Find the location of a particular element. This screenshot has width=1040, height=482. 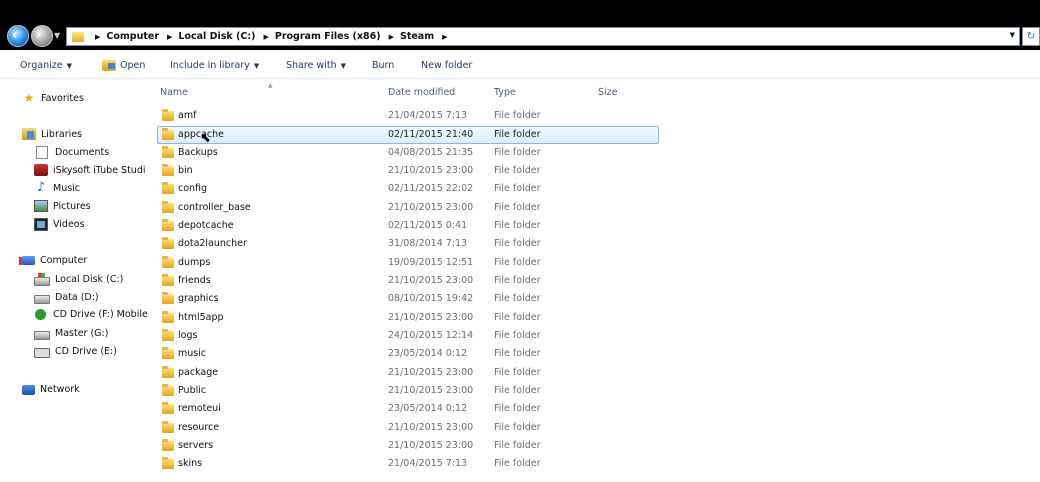

nav-itube: iSkysoft iTube Studio is located at coordinates (90, 170).